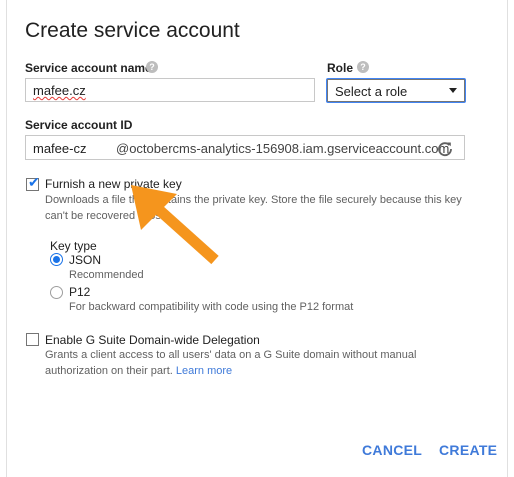 The image size is (514, 477). What do you see at coordinates (88, 68) in the screenshot?
I see `service-account-name-label: Service account name` at bounding box center [88, 68].